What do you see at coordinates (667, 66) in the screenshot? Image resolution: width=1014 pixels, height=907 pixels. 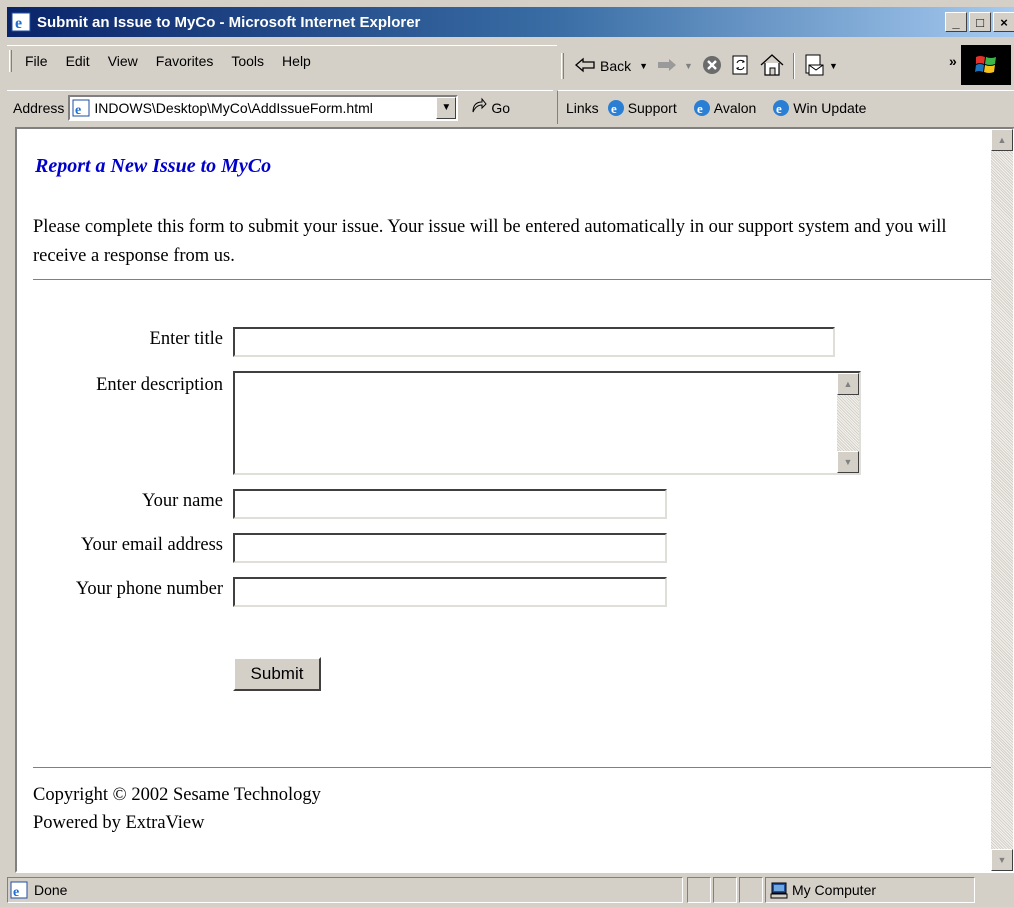 I see `forward-arrow-icon` at bounding box center [667, 66].